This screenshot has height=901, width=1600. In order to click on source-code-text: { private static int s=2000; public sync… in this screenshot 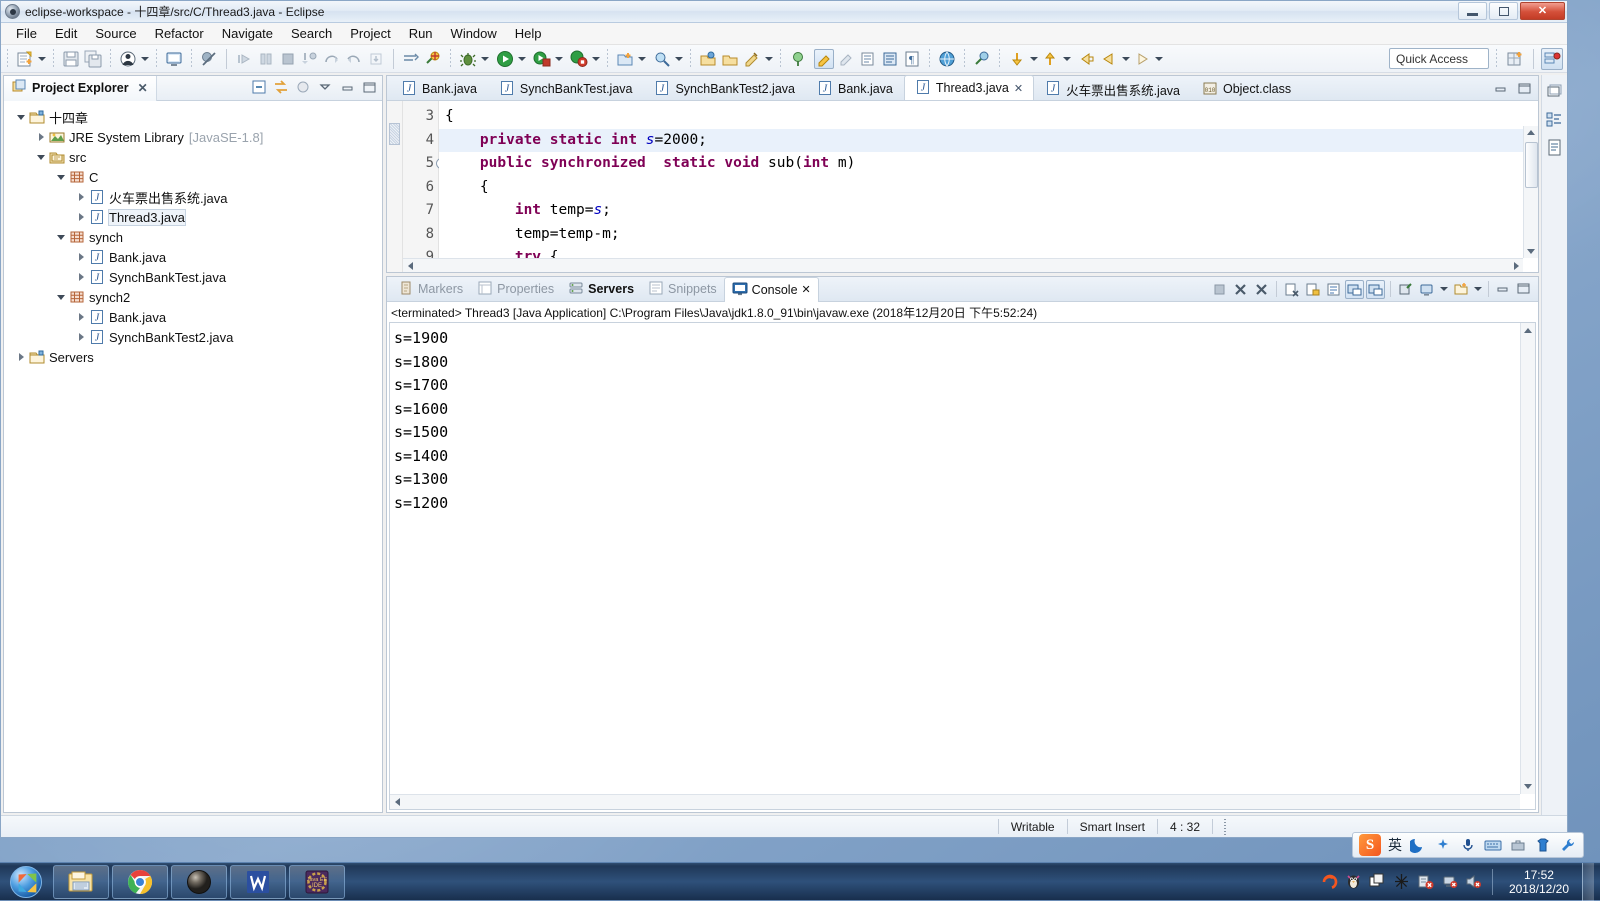, I will do `click(988, 186)`.